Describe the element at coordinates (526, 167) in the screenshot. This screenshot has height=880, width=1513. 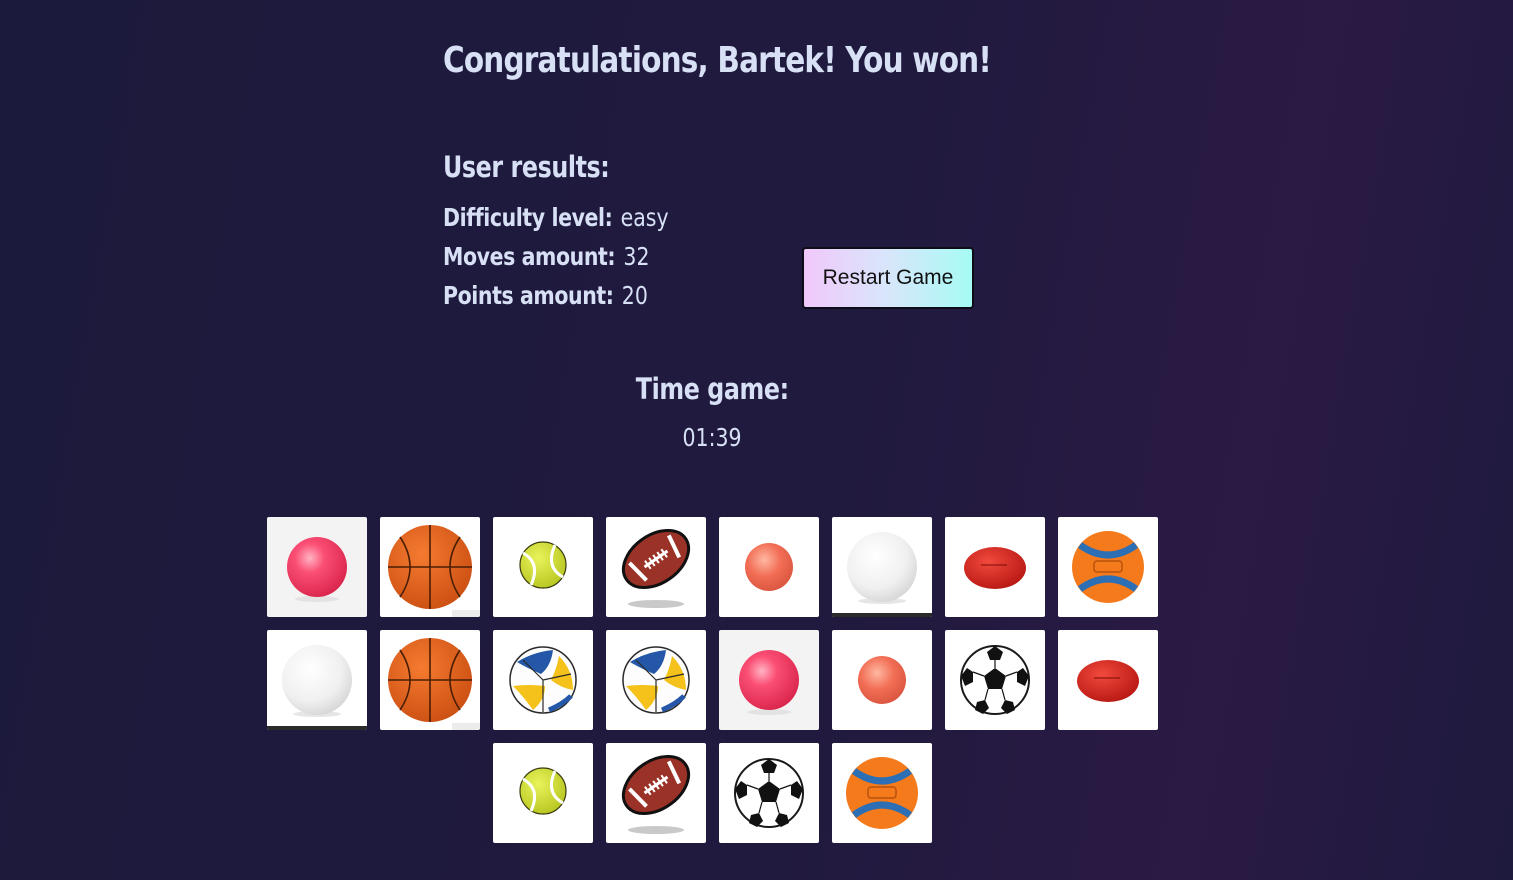
I see `user-results-heading: User results:` at that location.